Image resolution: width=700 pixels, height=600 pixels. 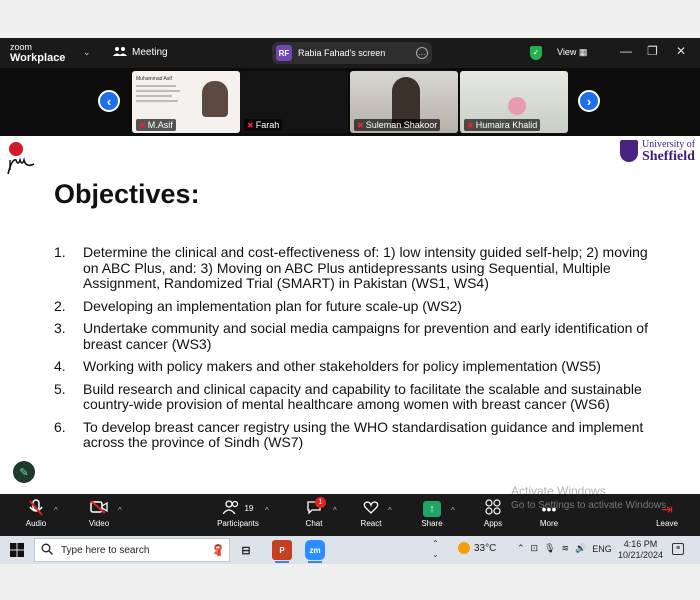 I want to click on participant-name: Humaira Khalid, so click(x=506, y=125).